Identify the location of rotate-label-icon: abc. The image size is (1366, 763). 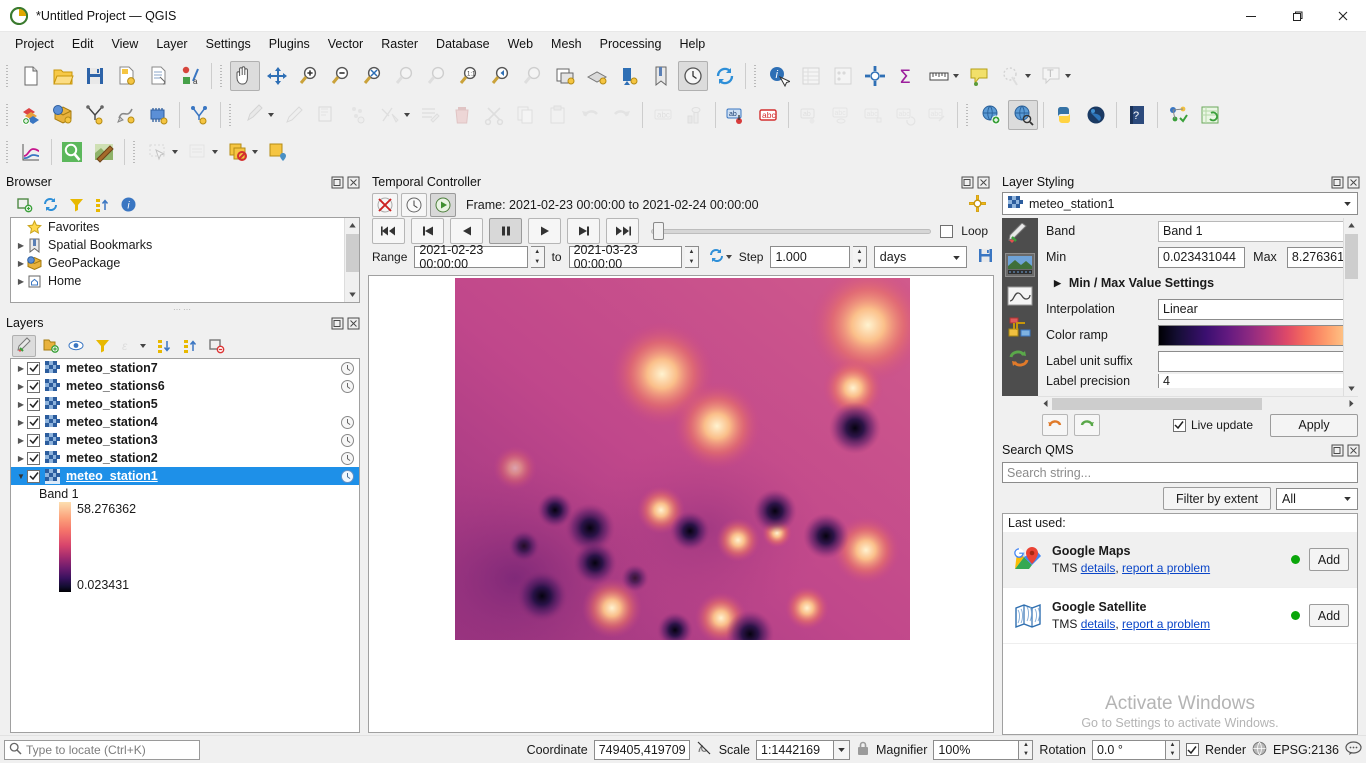
(905, 115).